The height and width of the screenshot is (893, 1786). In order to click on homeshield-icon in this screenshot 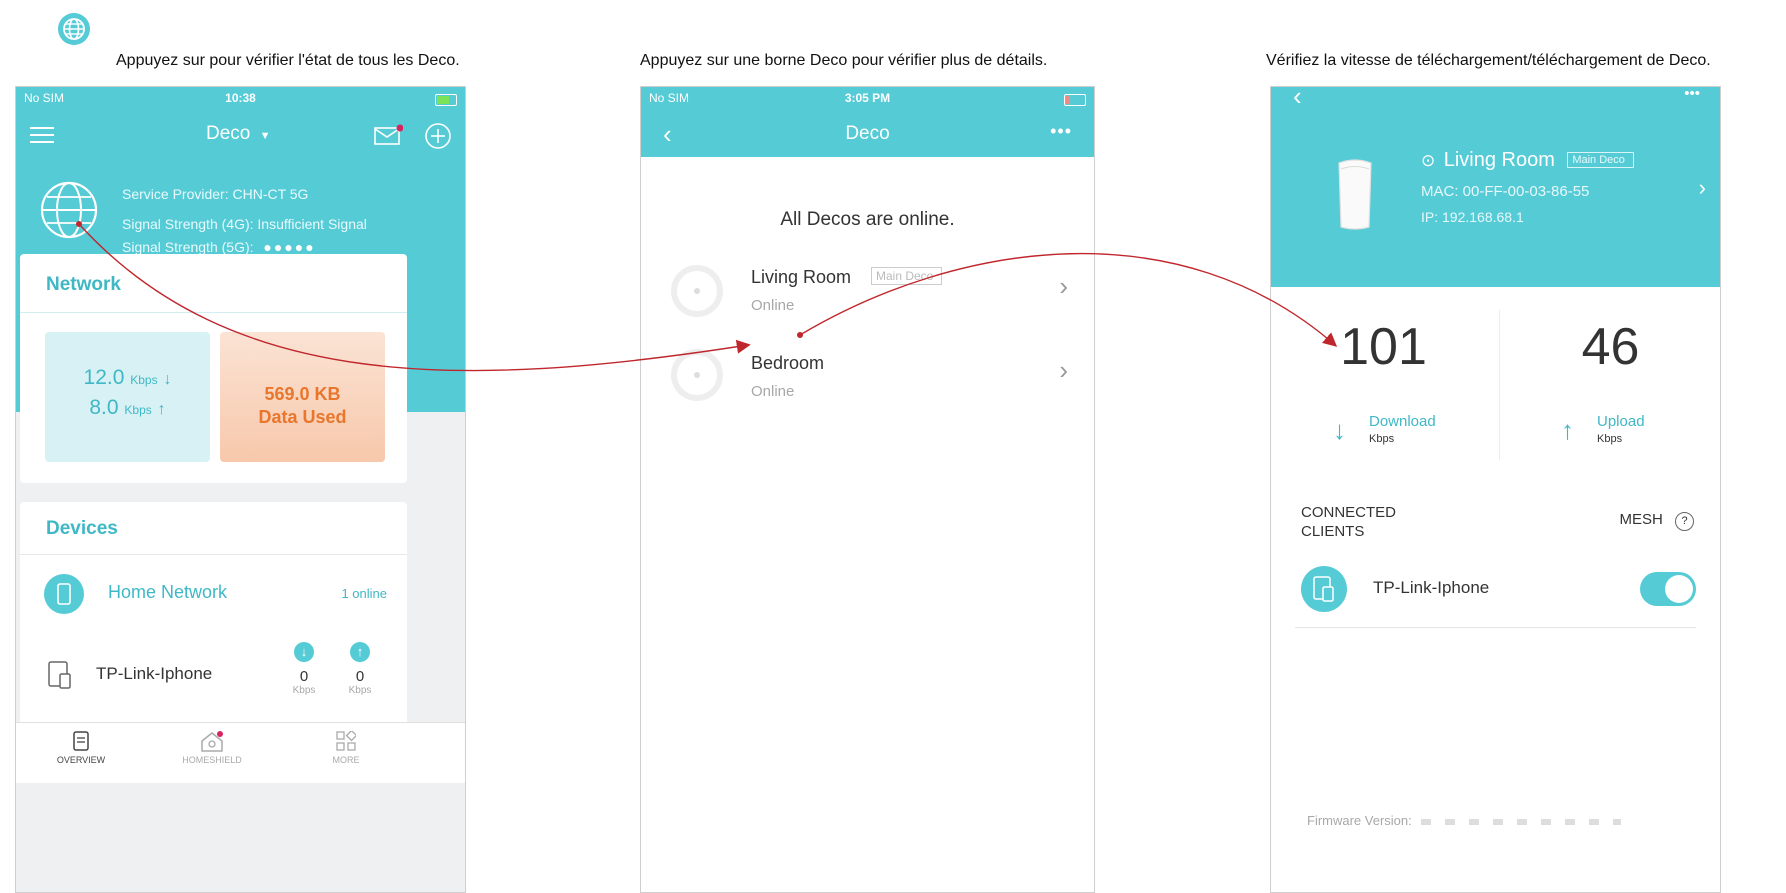, I will do `click(212, 742)`.